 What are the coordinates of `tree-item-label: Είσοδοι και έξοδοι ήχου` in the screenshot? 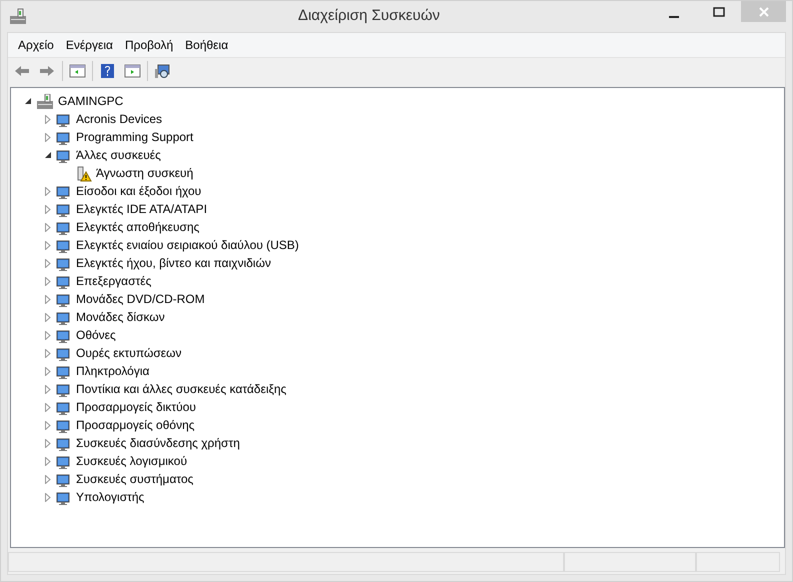 It's located at (139, 191).